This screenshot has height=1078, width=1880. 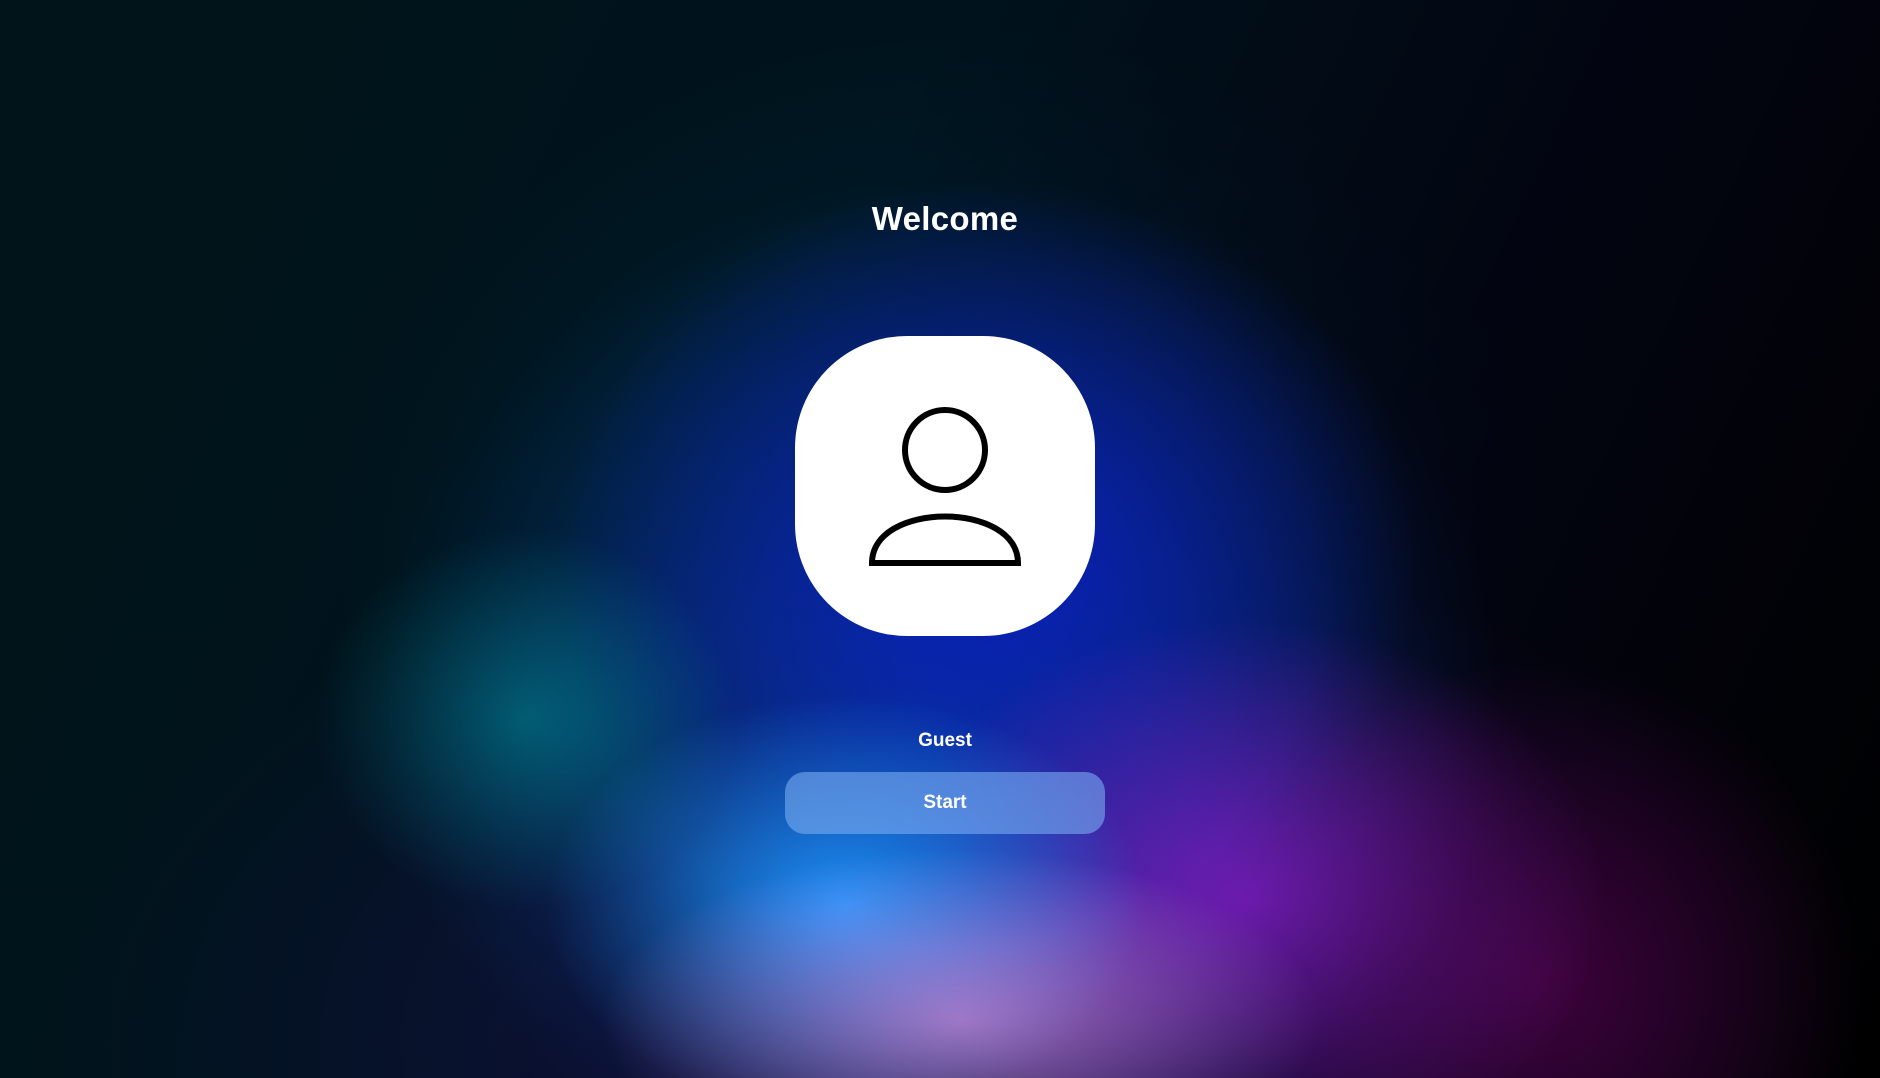 What do you see at coordinates (945, 218) in the screenshot?
I see `welcome-title: Welcome` at bounding box center [945, 218].